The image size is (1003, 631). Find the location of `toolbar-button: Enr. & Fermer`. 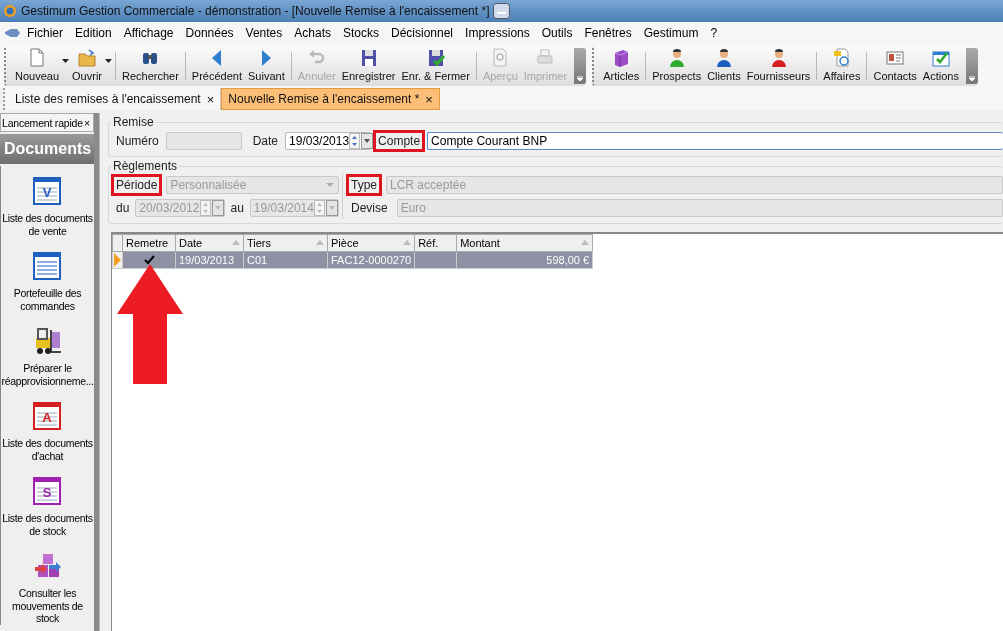

toolbar-button: Enr. & Fermer is located at coordinates (435, 66).